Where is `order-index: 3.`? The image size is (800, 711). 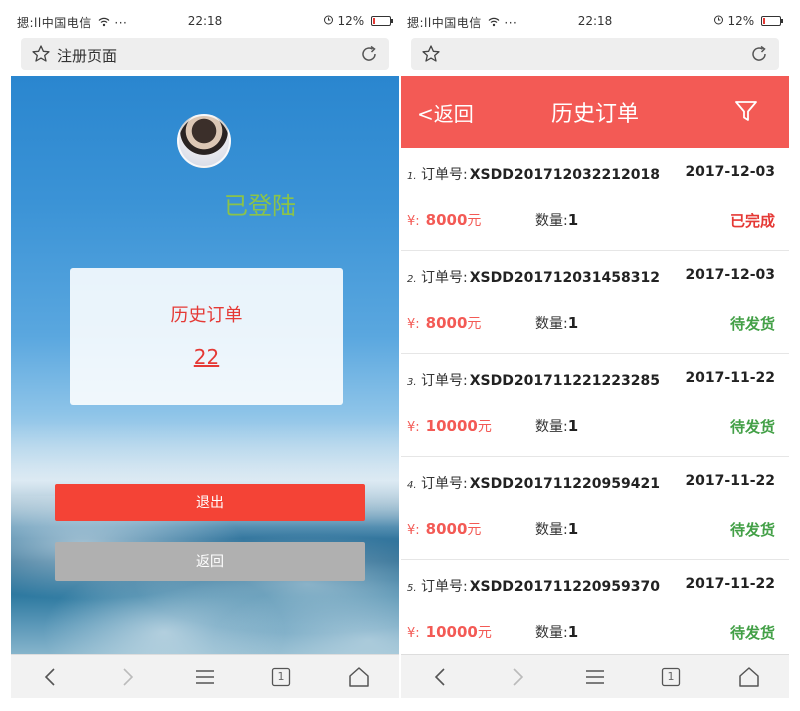 order-index: 3. is located at coordinates (412, 382).